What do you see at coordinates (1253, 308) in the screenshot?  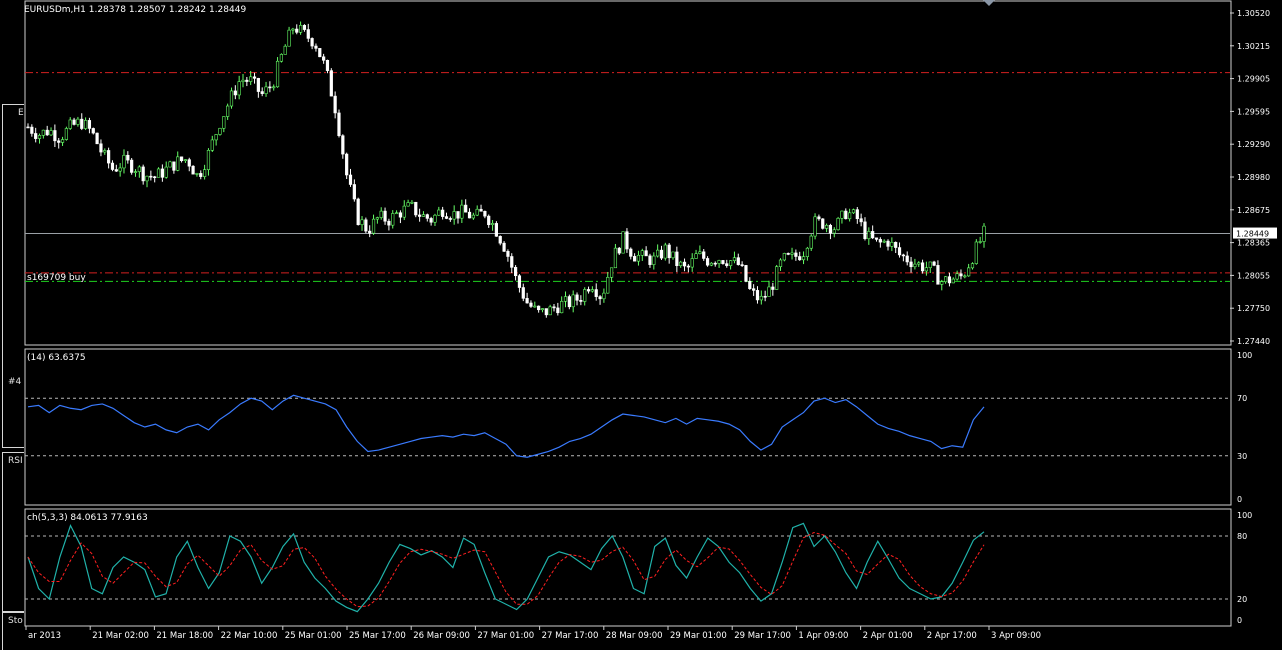 I see `price-label: 1.27750` at bounding box center [1253, 308].